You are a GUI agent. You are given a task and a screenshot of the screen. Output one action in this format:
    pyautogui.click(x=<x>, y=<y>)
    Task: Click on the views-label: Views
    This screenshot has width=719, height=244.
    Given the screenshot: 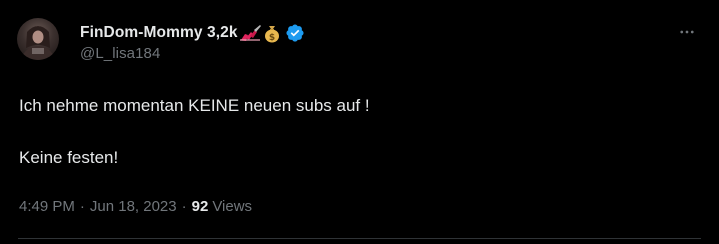 What is the action you would take?
    pyautogui.click(x=232, y=206)
    